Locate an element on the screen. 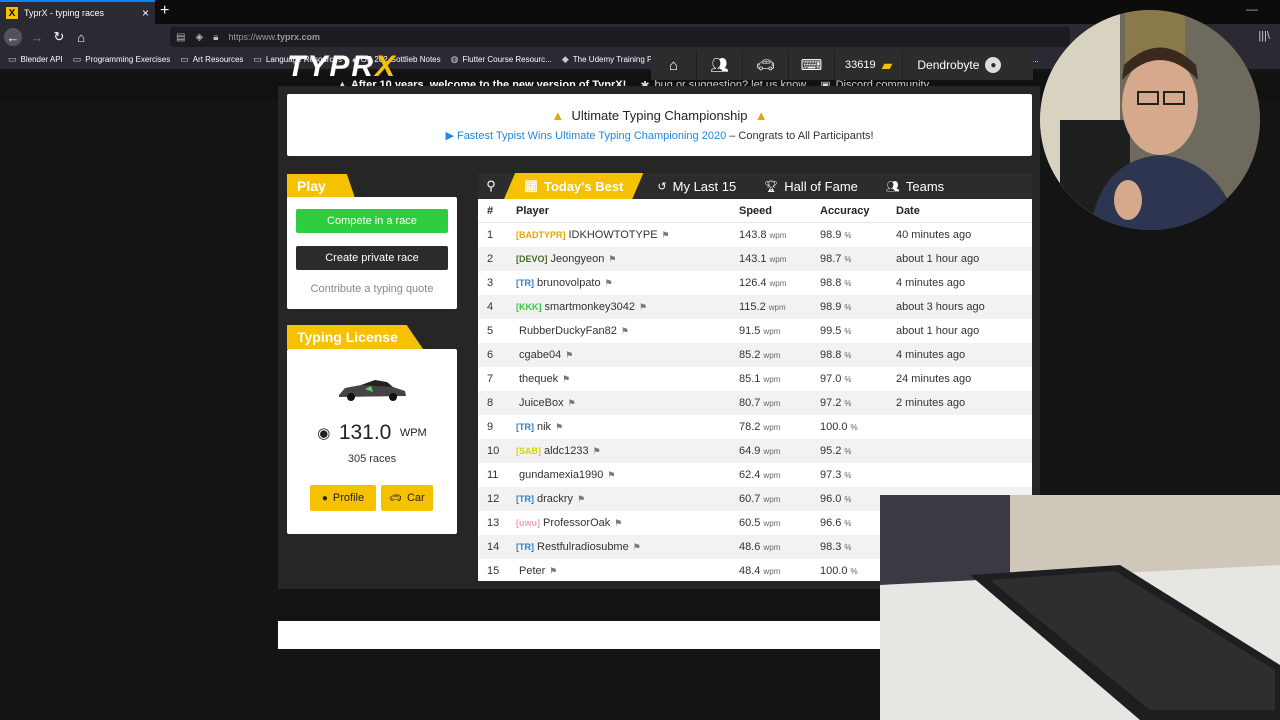 The image size is (1280, 720). reader-view-icon: ▤ is located at coordinates (180, 37).